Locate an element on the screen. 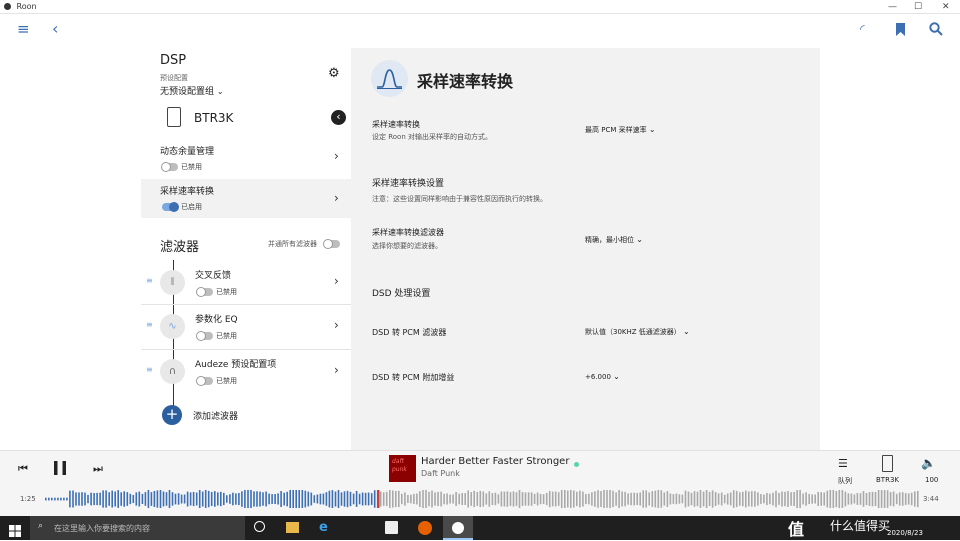  setting-description: 选择你想要的滤波器。 is located at coordinates (407, 246).